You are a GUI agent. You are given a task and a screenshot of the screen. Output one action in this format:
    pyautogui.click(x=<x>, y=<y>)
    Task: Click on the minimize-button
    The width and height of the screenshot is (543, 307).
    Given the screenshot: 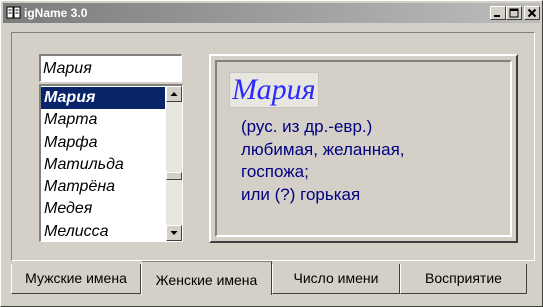 What is the action you would take?
    pyautogui.click(x=498, y=13)
    